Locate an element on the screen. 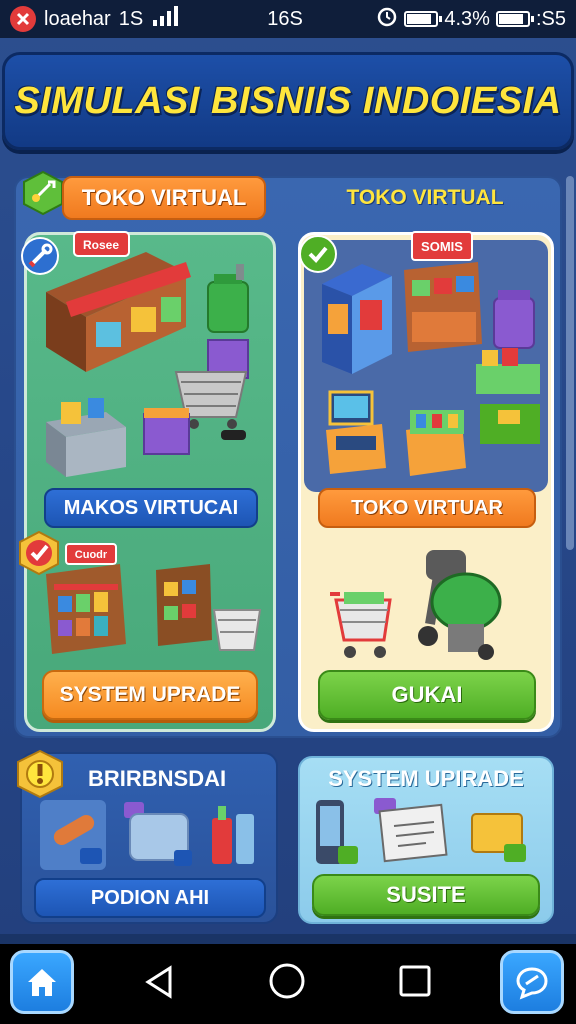  chat-button is located at coordinates (532, 982).